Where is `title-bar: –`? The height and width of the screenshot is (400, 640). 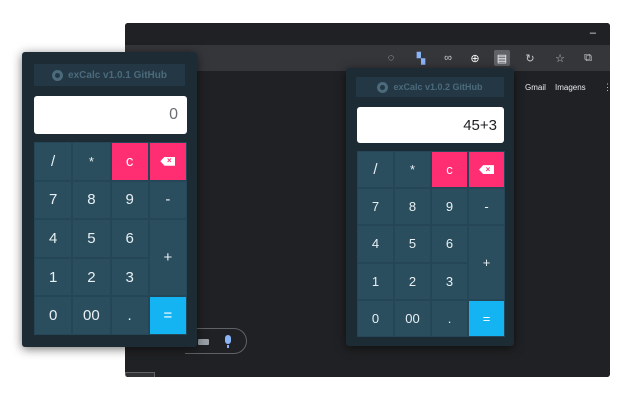
title-bar: – is located at coordinates (367, 34).